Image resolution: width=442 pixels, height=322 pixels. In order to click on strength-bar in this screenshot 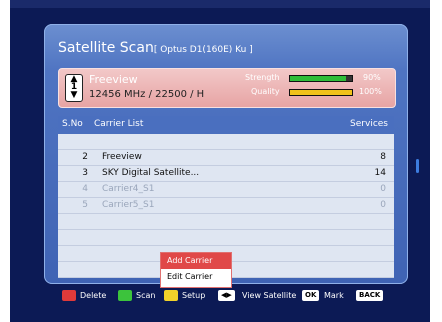, I will do `click(321, 78)`.